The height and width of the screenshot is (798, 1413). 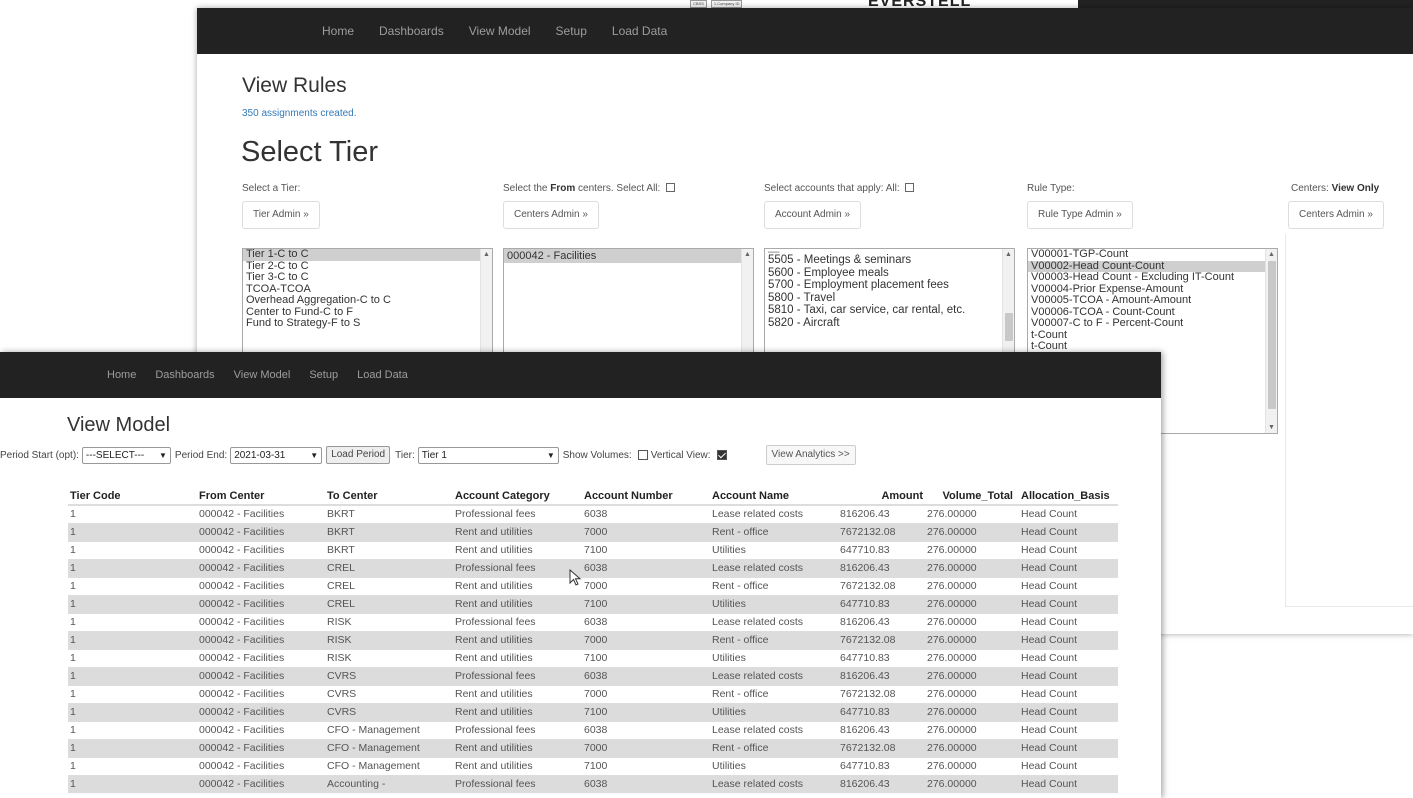 What do you see at coordinates (309, 152) in the screenshot?
I see `section-title: Select Tier` at bounding box center [309, 152].